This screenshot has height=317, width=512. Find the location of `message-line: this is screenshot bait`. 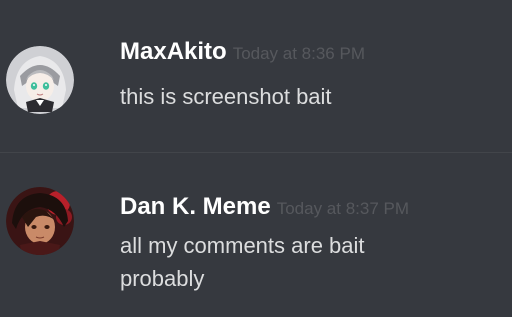

message-line: this is screenshot bait is located at coordinates (226, 96).